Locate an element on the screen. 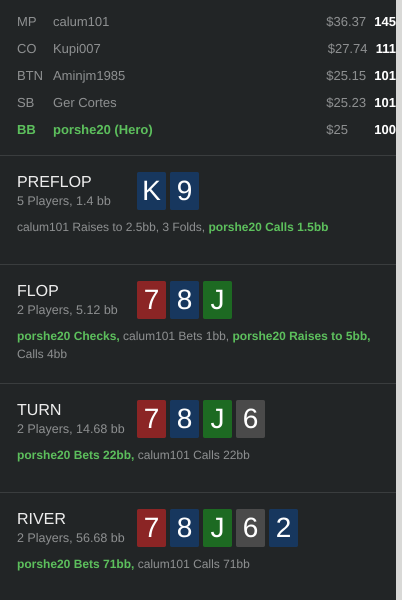  position-label: MP is located at coordinates (27, 21).